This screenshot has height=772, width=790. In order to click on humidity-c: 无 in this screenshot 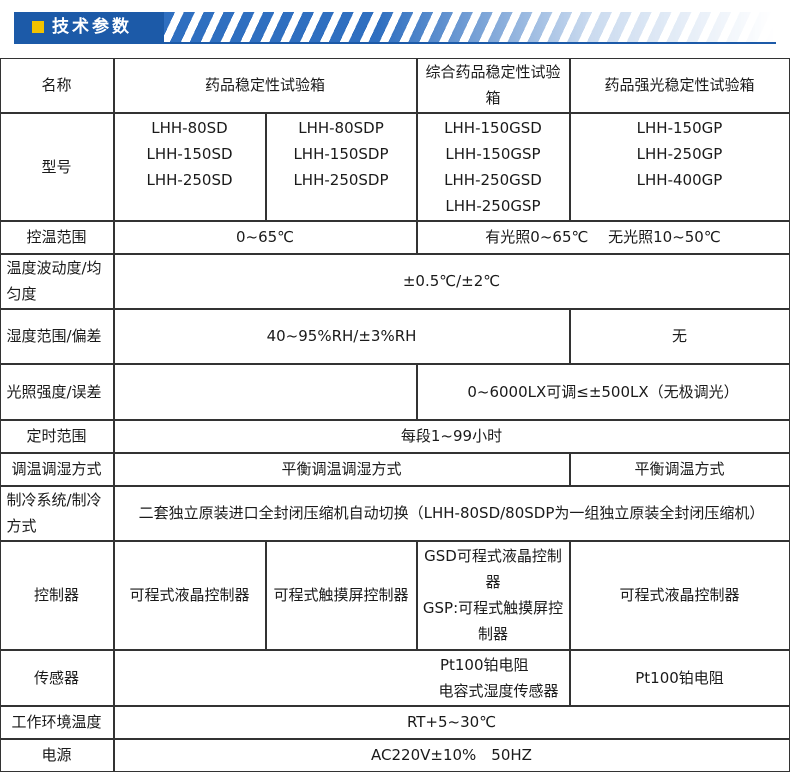, I will do `click(679, 336)`.